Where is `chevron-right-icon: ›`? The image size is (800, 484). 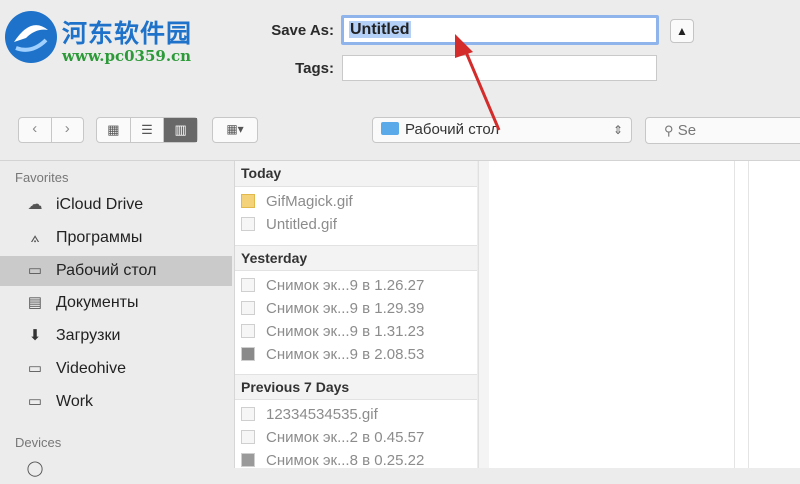
chevron-right-icon: › is located at coordinates (67, 128).